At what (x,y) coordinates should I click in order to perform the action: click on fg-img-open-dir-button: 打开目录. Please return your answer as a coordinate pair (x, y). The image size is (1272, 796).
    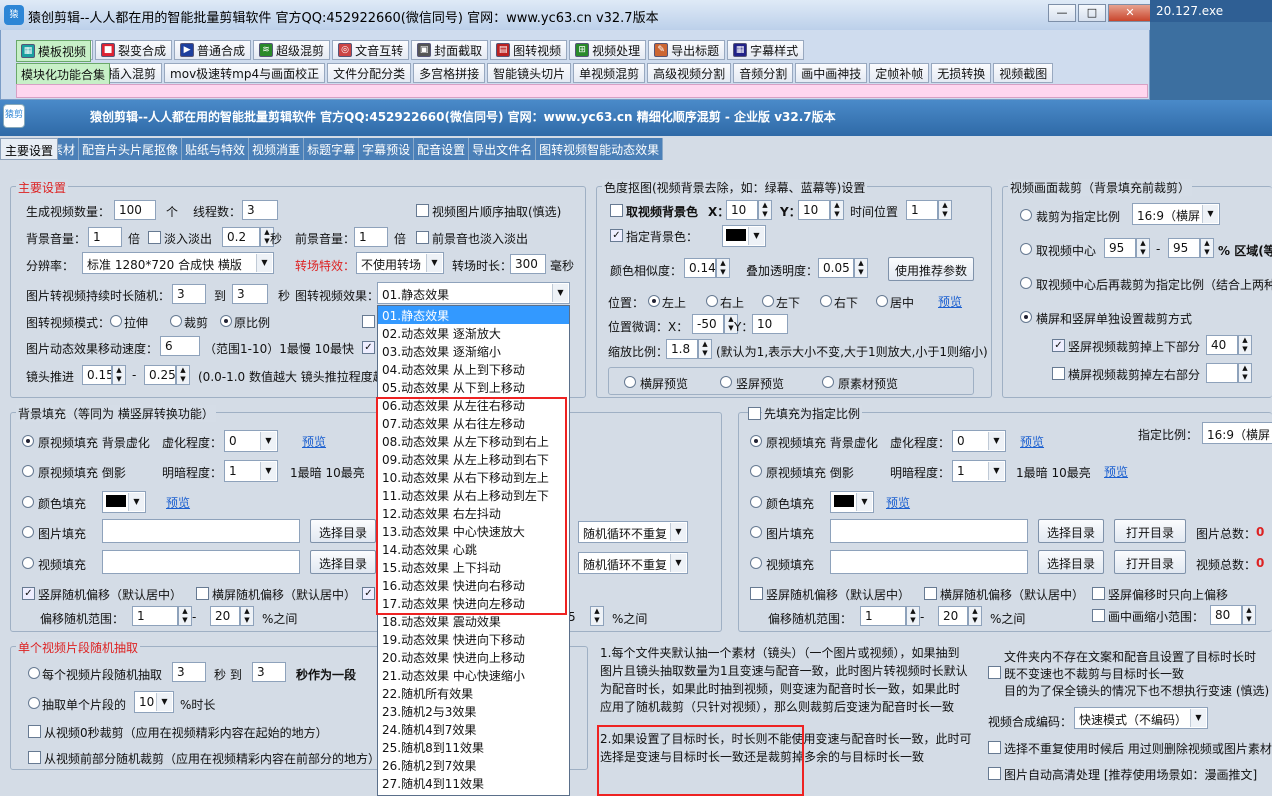
    Looking at the image, I should click on (1150, 531).